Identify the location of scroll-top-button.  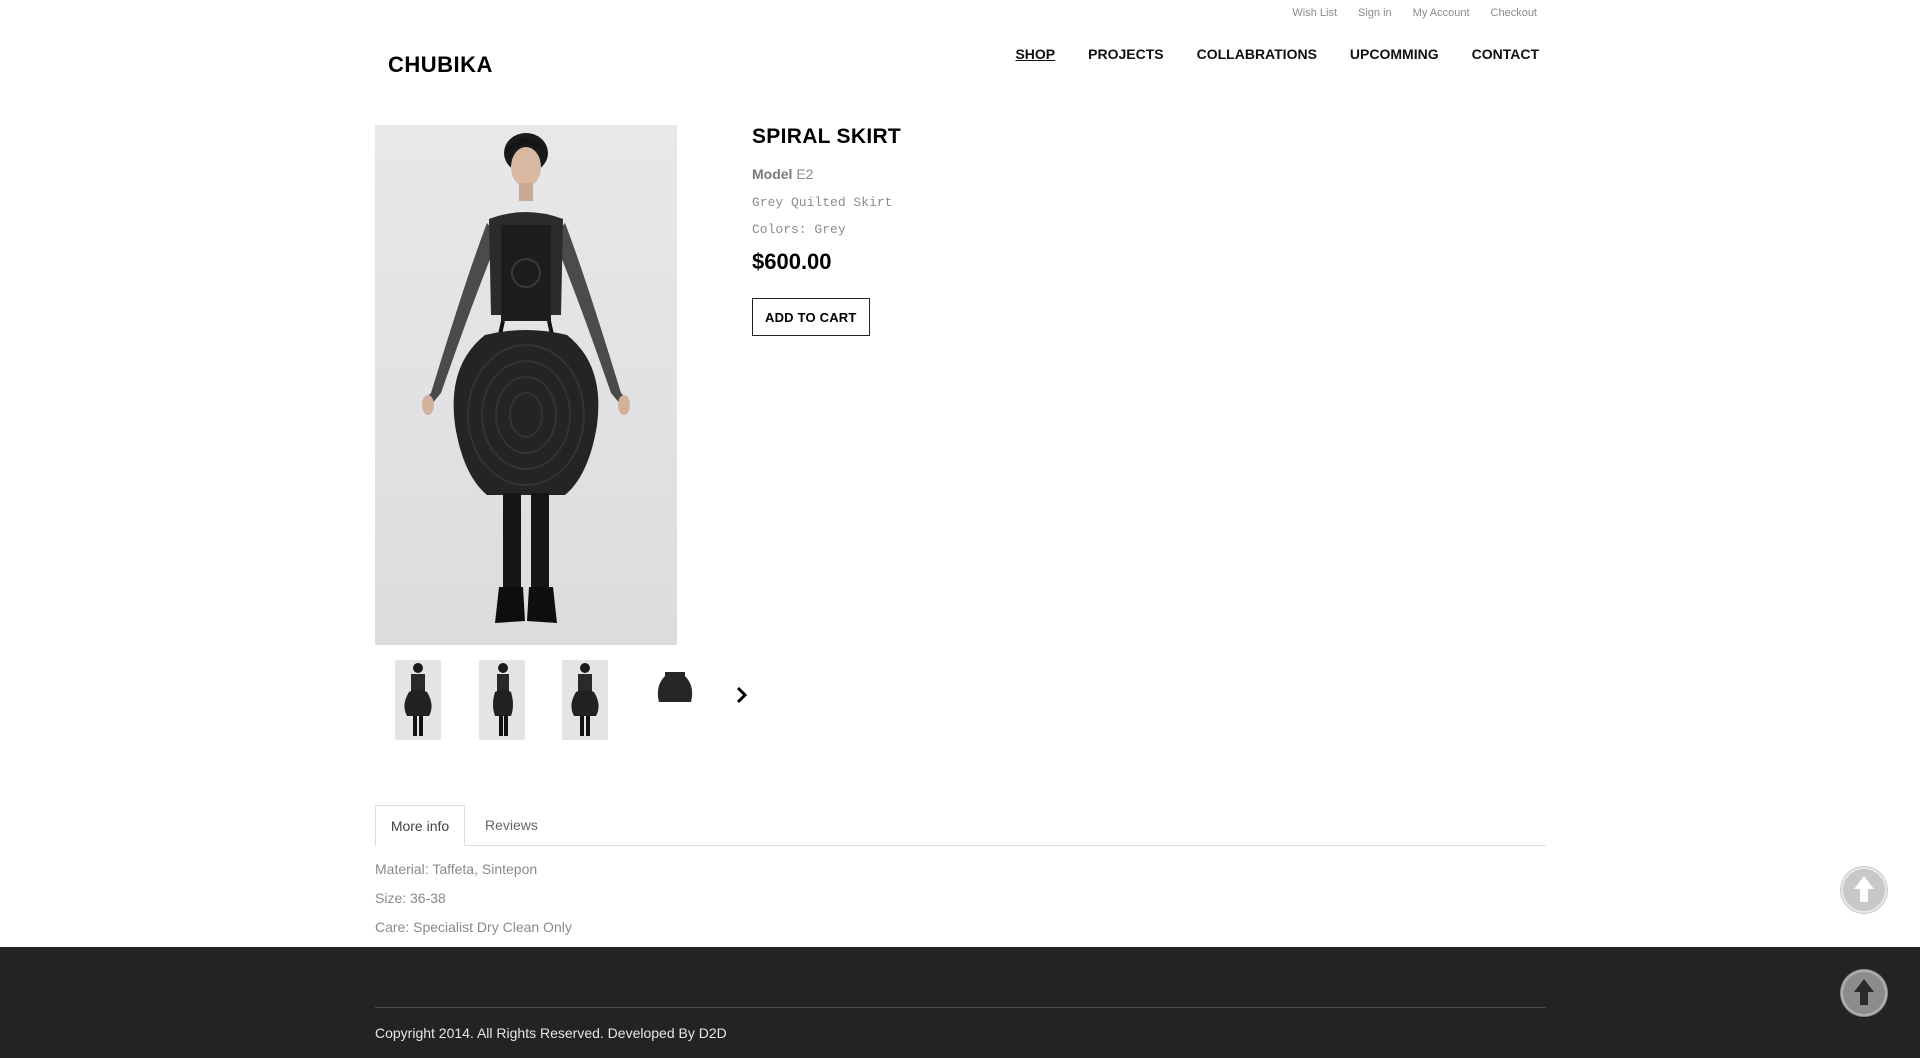
(1864, 890).